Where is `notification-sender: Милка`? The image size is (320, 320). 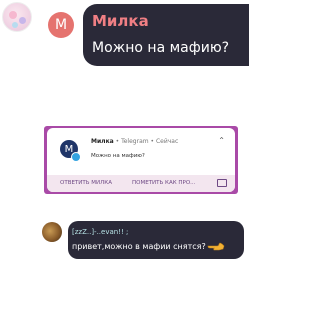 notification-sender: Милка is located at coordinates (102, 141).